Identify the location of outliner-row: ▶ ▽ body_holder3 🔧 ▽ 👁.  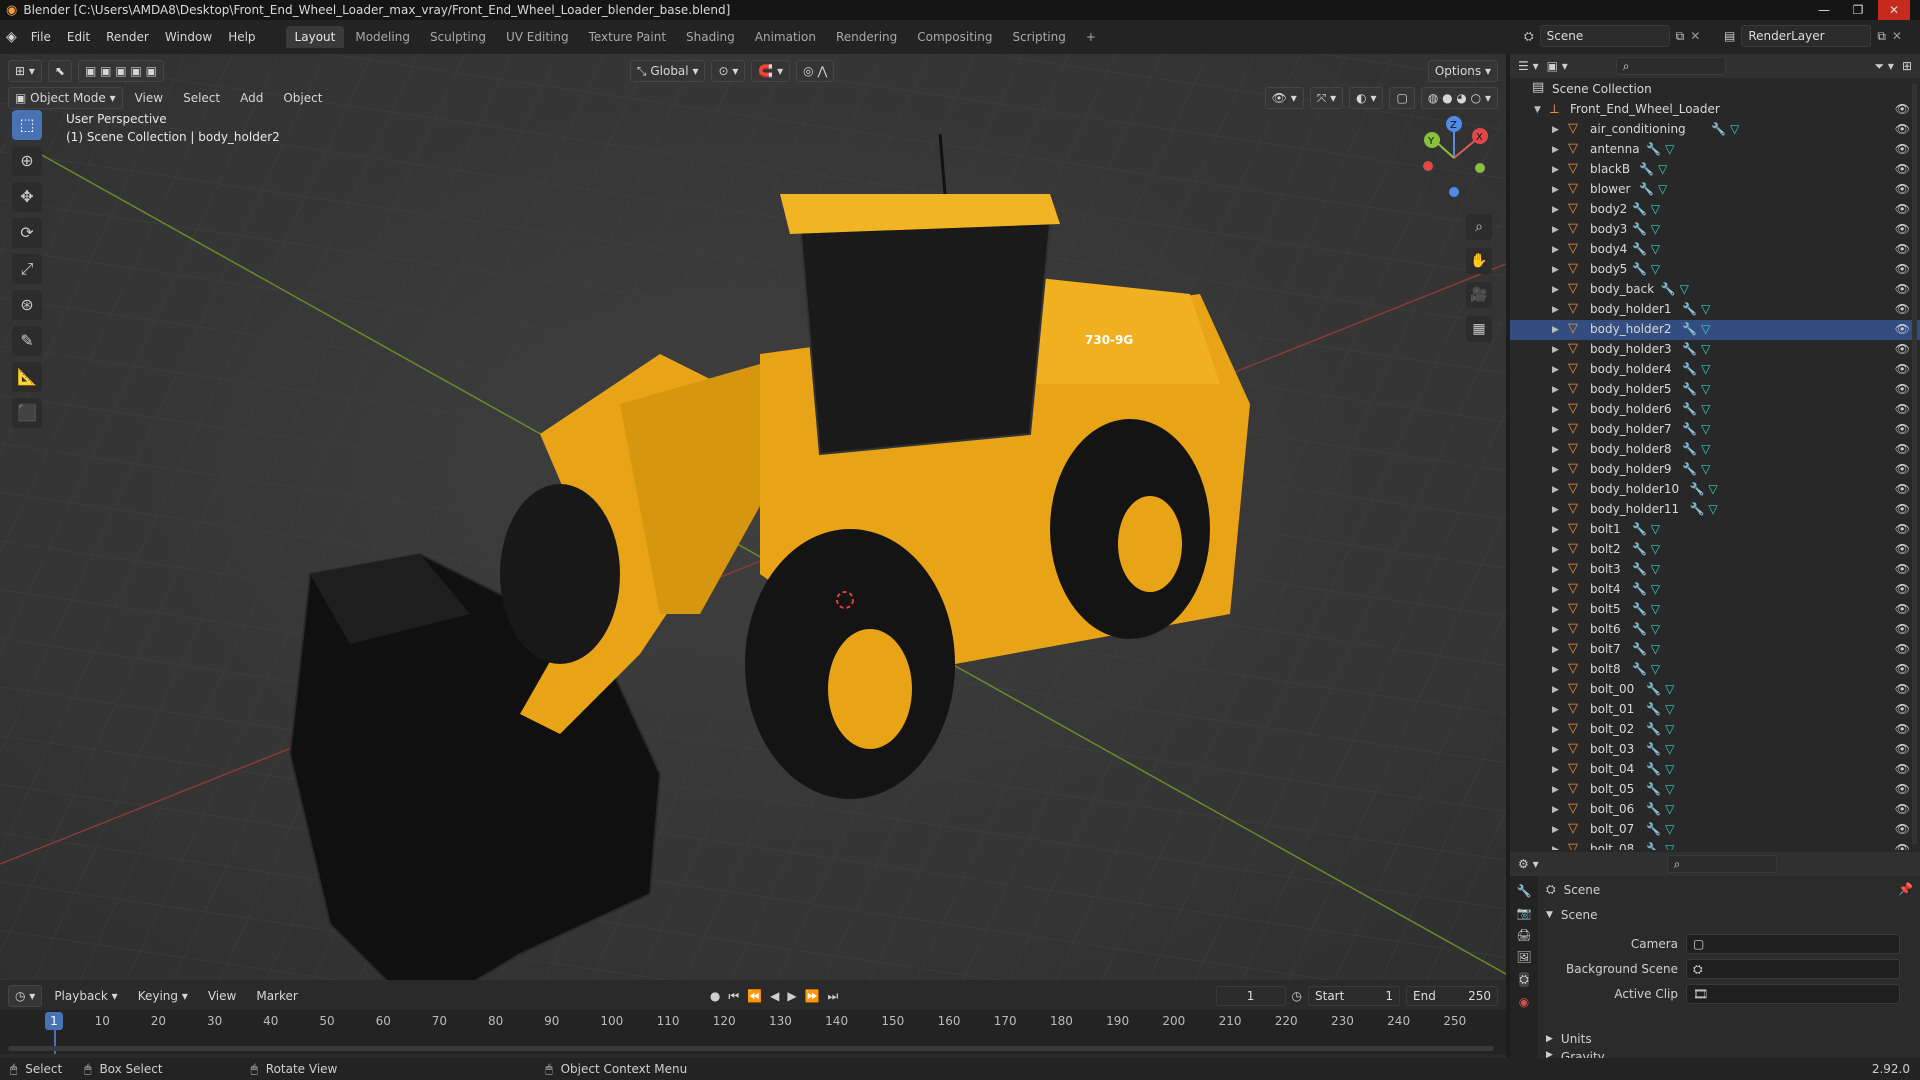
(1715, 350).